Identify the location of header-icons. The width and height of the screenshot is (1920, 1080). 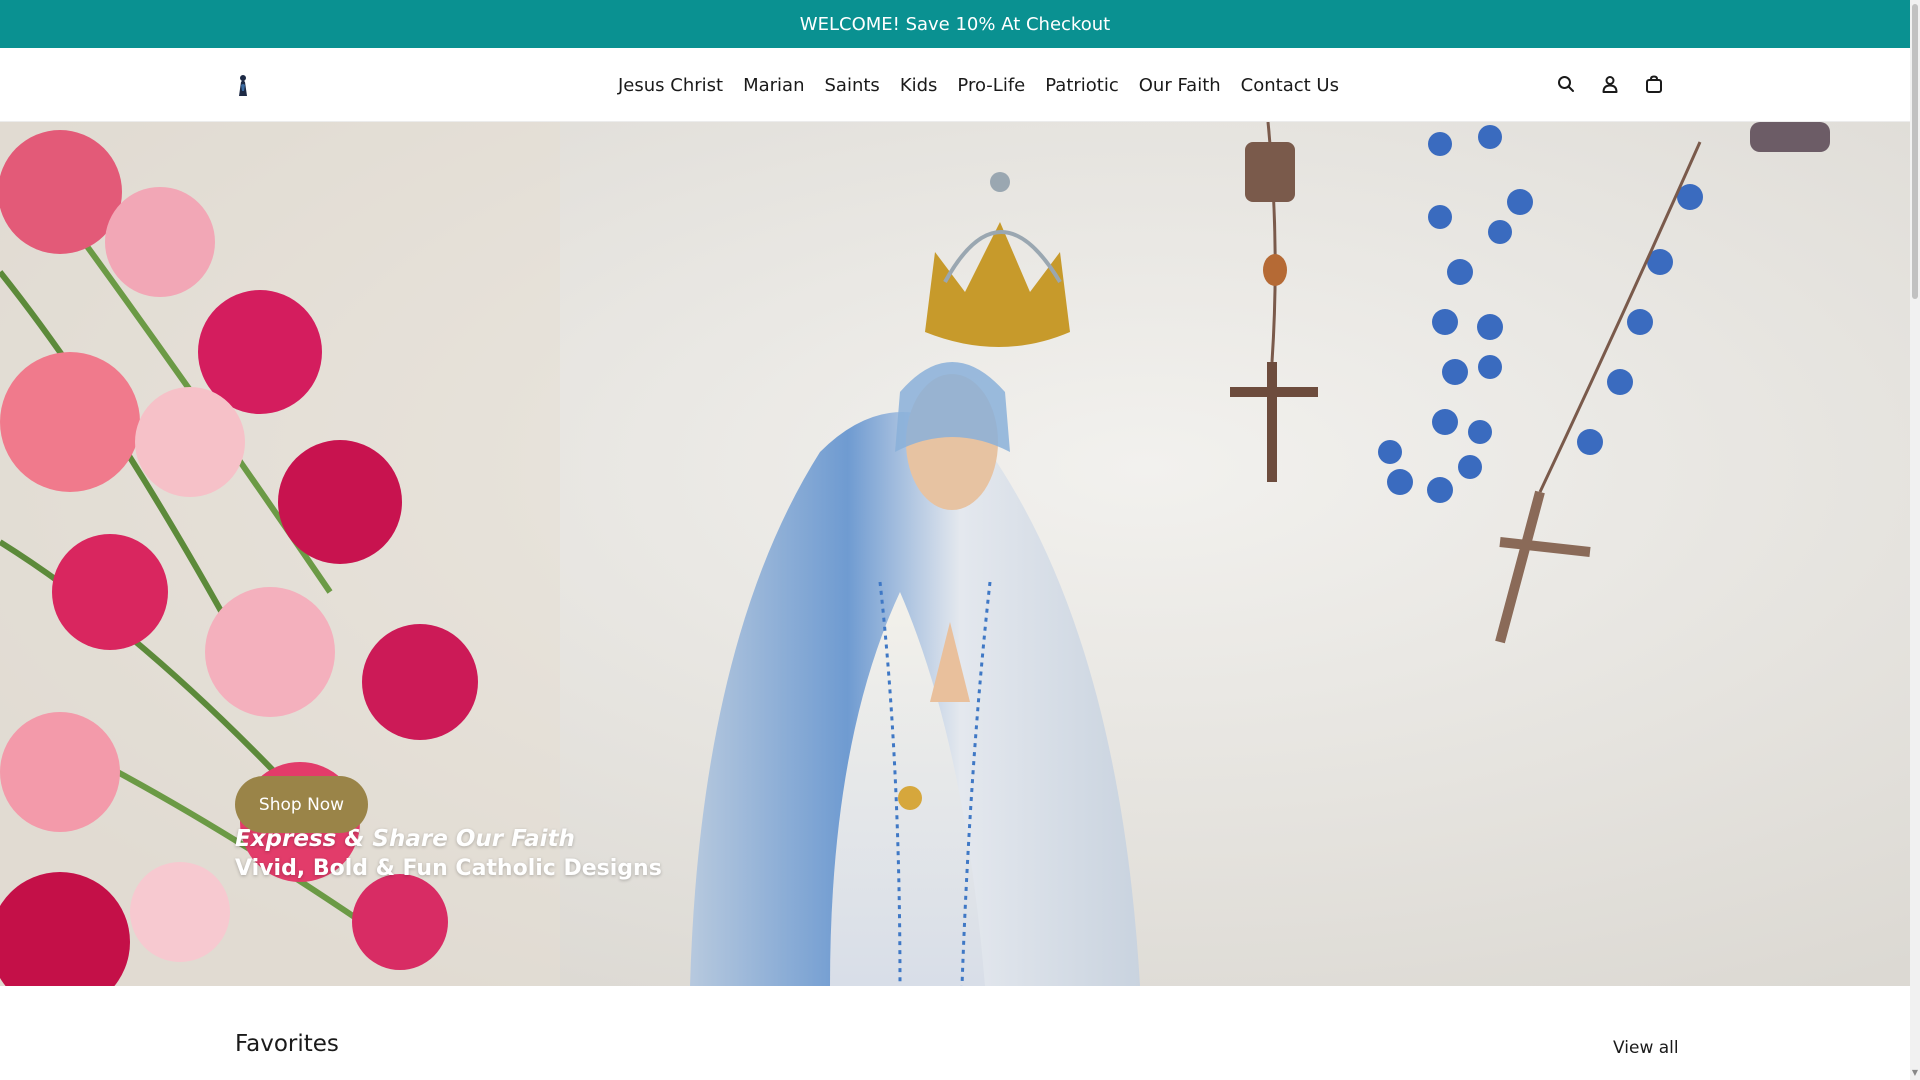
(1610, 84).